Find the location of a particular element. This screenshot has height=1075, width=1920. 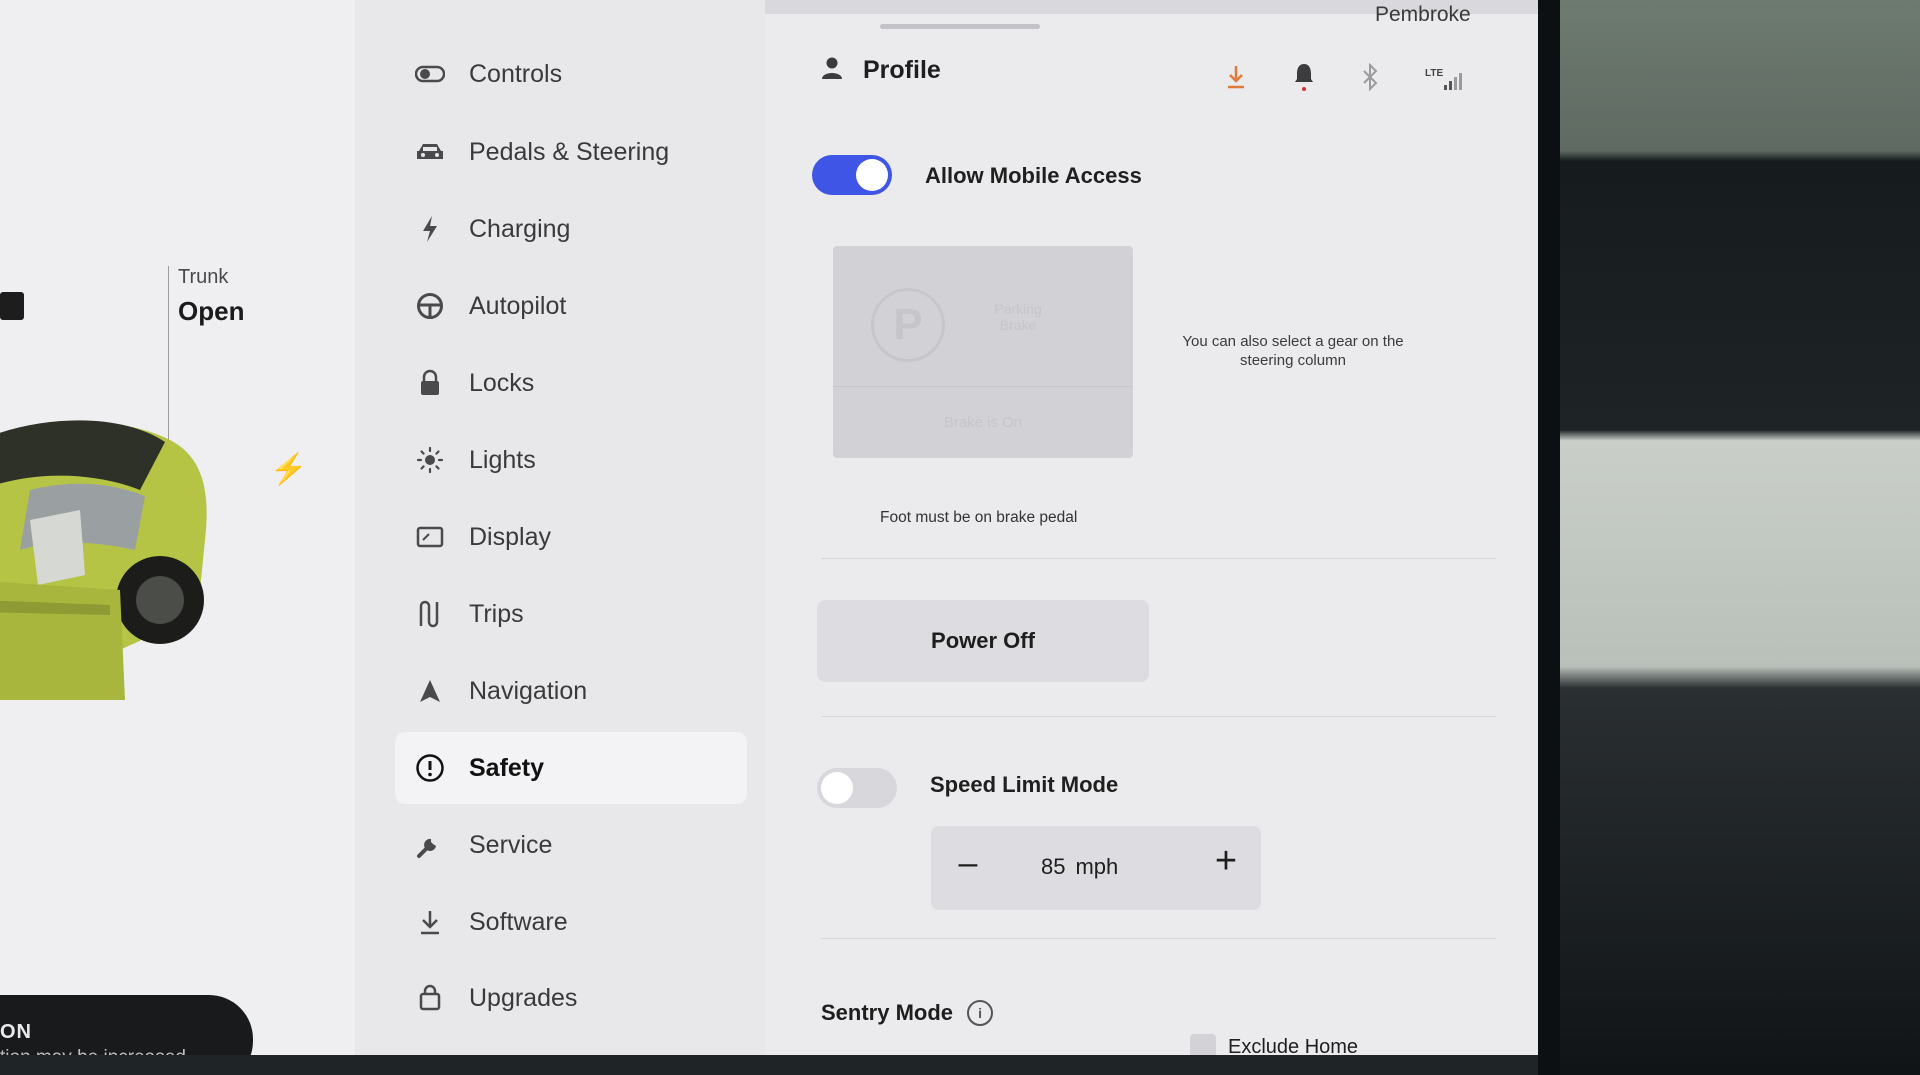

menu-label: Autopilot is located at coordinates (518, 305).